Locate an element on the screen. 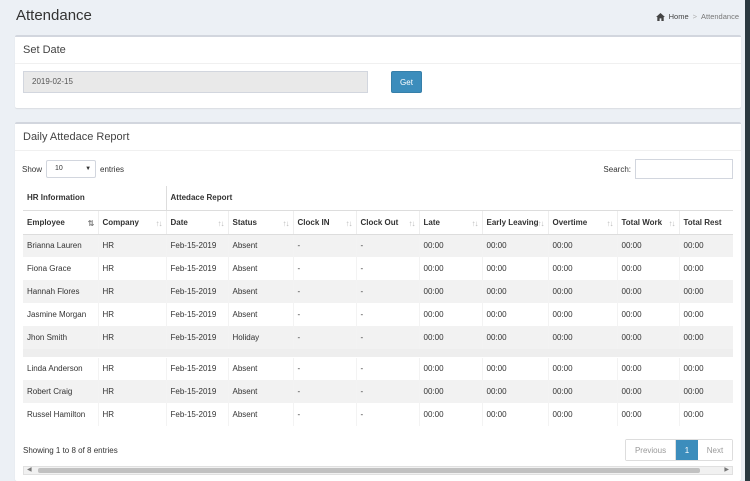  column-header-label: Late is located at coordinates (431, 222).